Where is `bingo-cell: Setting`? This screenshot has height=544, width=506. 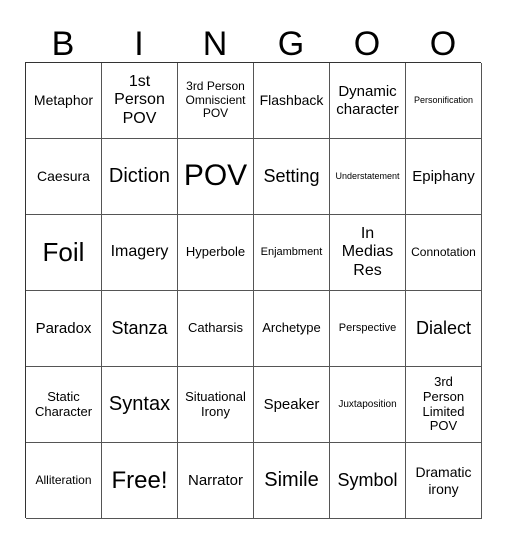 bingo-cell: Setting is located at coordinates (292, 177).